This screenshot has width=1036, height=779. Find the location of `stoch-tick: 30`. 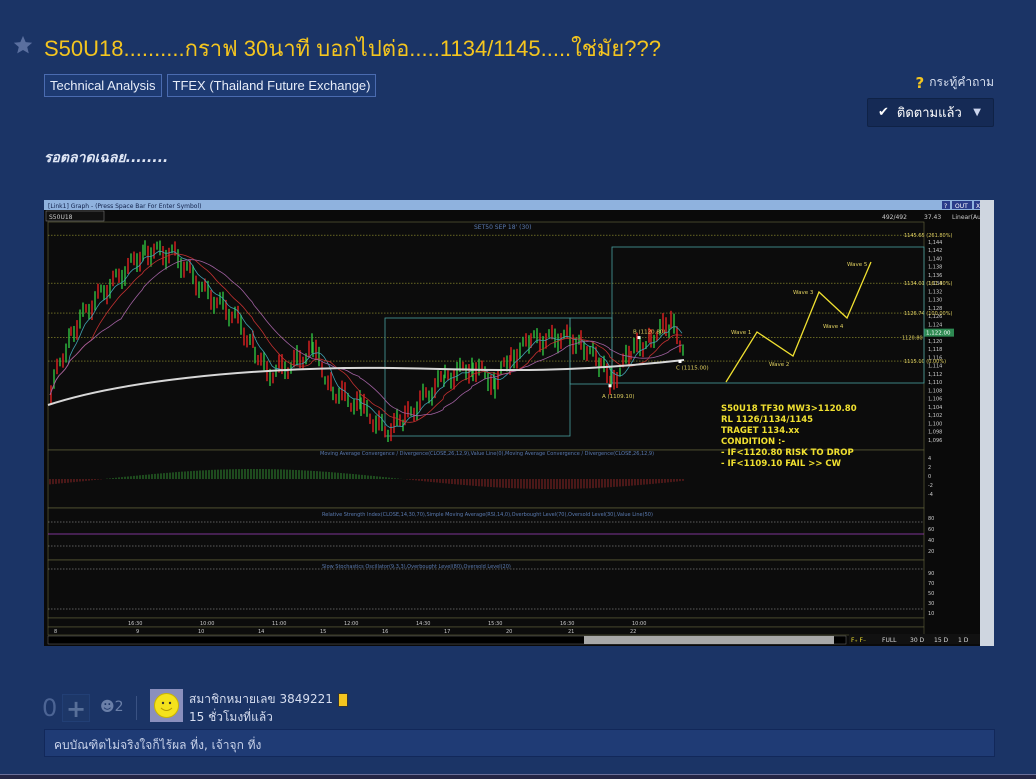

stoch-tick: 30 is located at coordinates (931, 604).